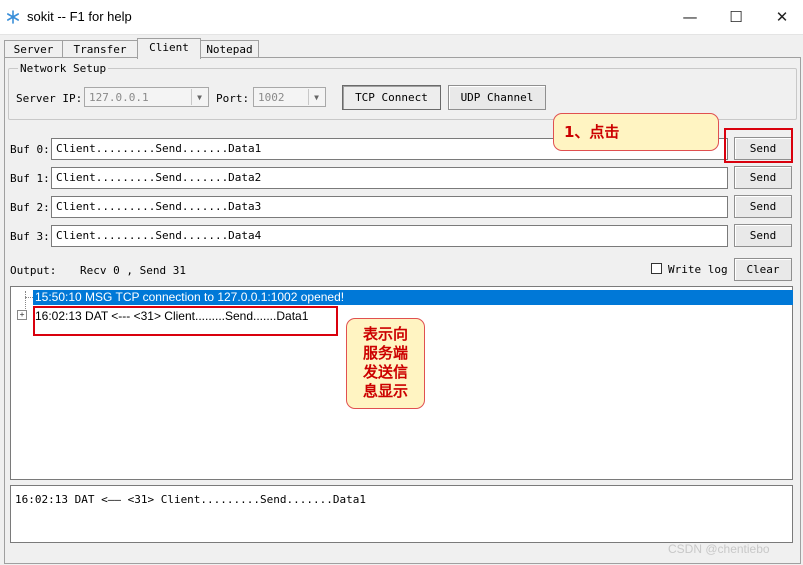 The width and height of the screenshot is (803, 565). Describe the element at coordinates (185, 321) in the screenshot. I see `data-row-highlight-box` at that location.